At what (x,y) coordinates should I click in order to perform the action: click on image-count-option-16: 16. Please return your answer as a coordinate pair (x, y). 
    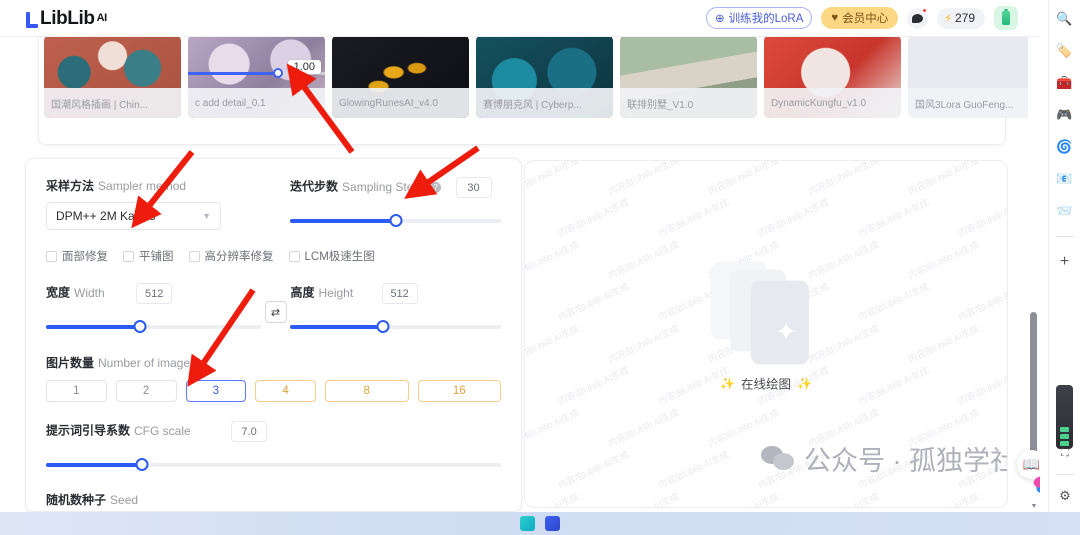
    Looking at the image, I should click on (459, 391).